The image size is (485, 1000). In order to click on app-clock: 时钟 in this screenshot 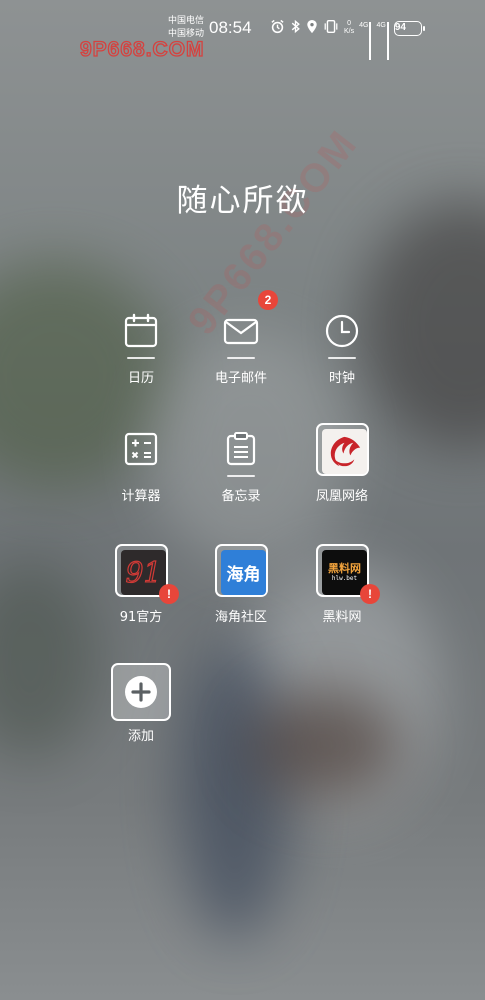, I will do `click(342, 355)`.